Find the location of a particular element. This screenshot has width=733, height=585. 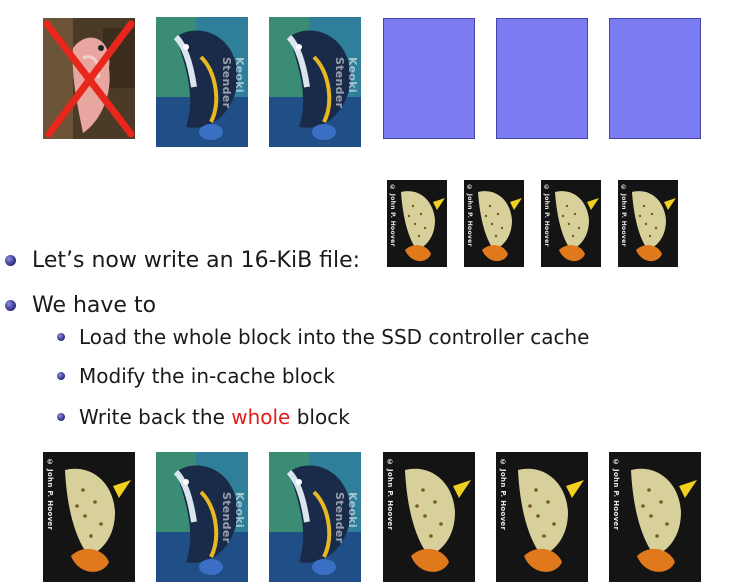

bullet-write-file: Let’s now write an 16-KiB file: is located at coordinates (182, 260).